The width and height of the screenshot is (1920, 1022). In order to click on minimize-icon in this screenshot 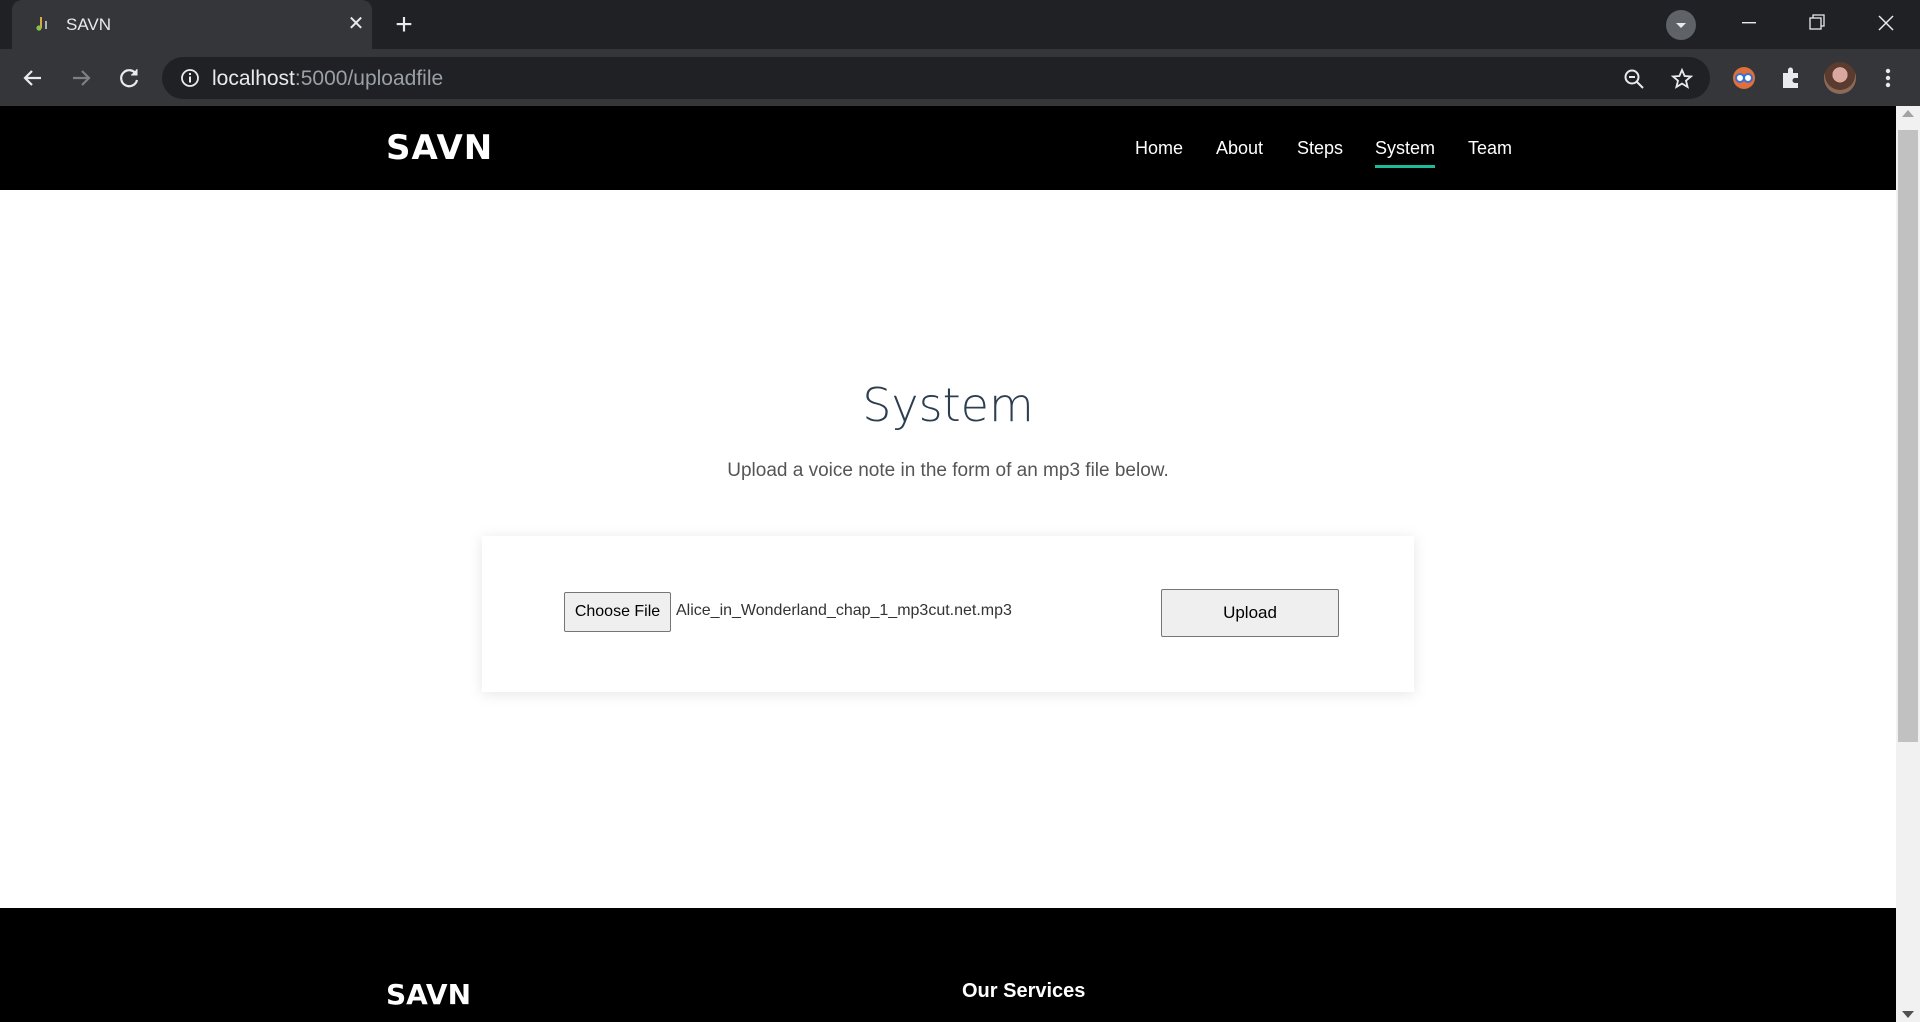, I will do `click(1748, 23)`.